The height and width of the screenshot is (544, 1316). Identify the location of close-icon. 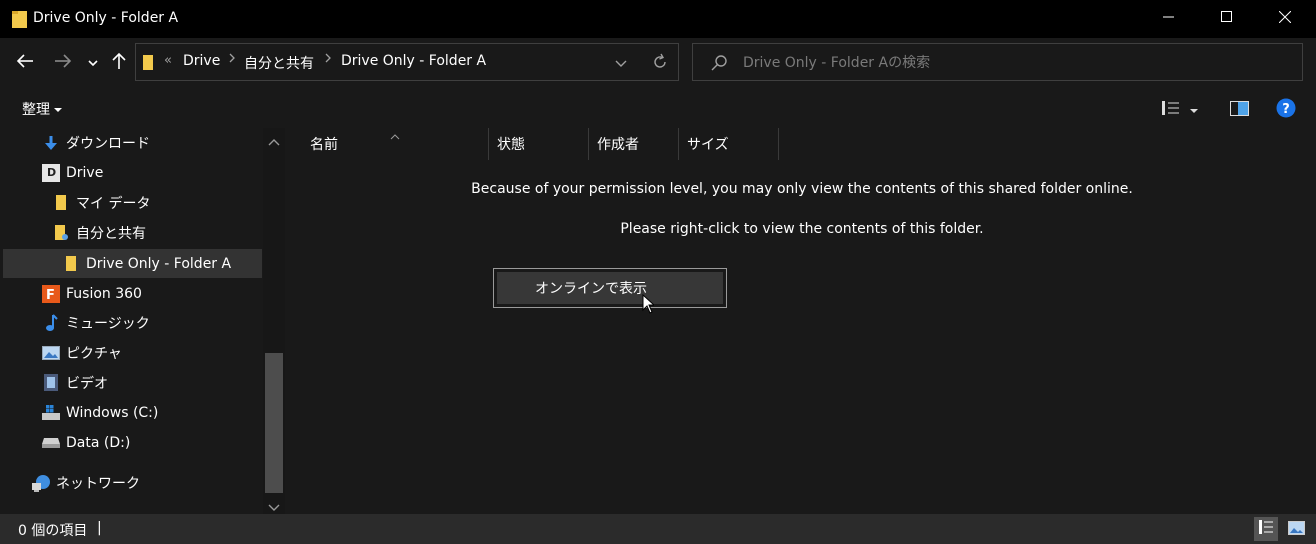
(1285, 18).